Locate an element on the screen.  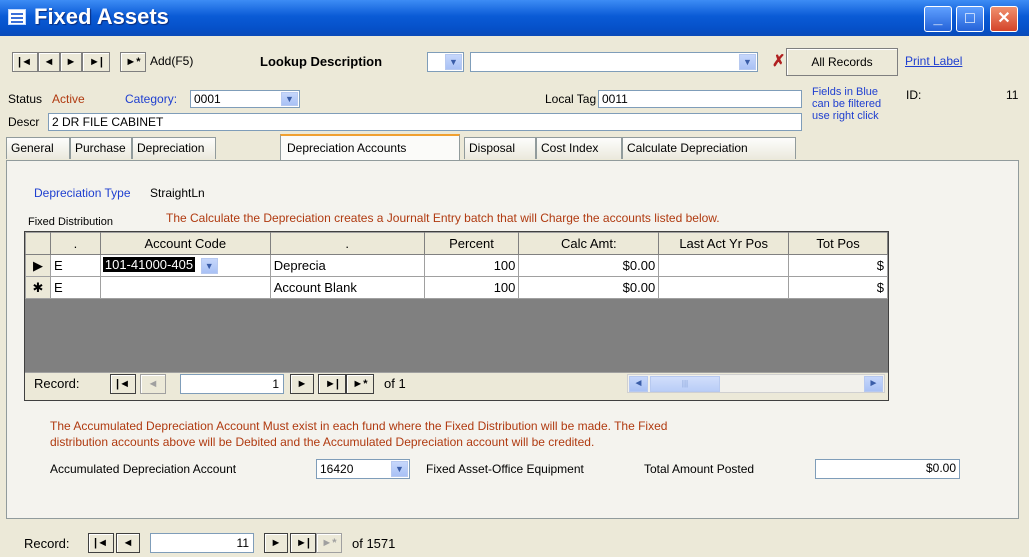
prev-record-button: ◄ is located at coordinates (49, 62).